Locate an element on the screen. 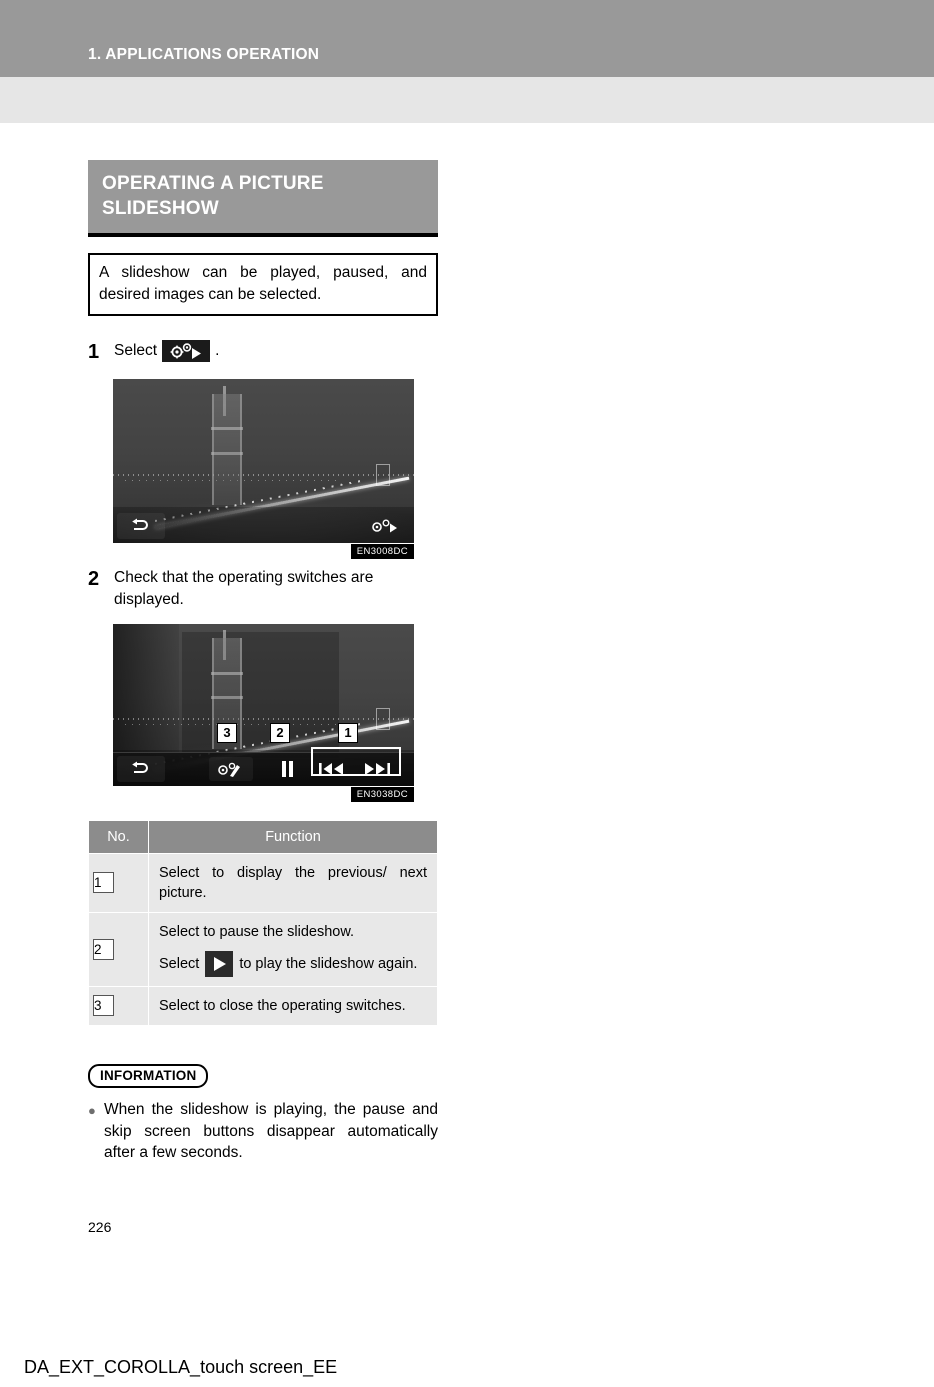  step-1-number: 1 is located at coordinates (94, 352).